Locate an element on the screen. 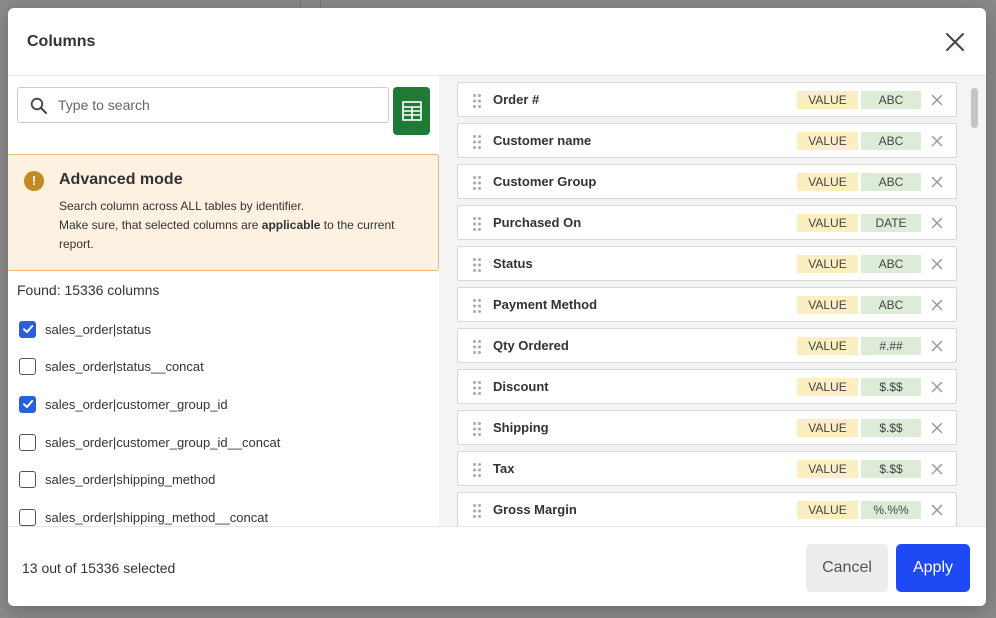 This screenshot has width=996, height=618. close-icon is located at coordinates (955, 42).